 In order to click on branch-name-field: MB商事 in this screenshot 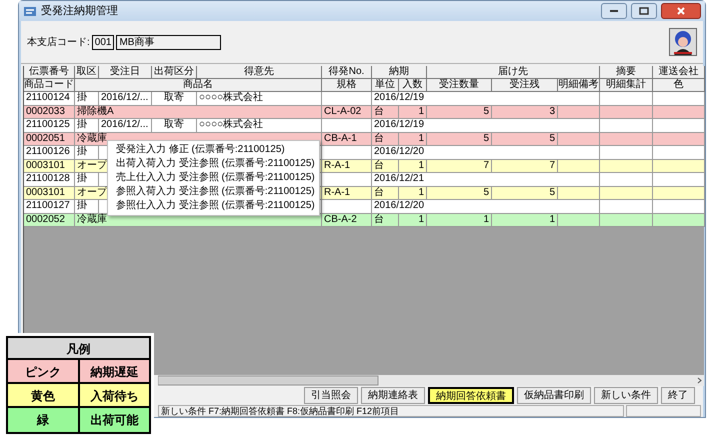, I will do `click(169, 42)`.